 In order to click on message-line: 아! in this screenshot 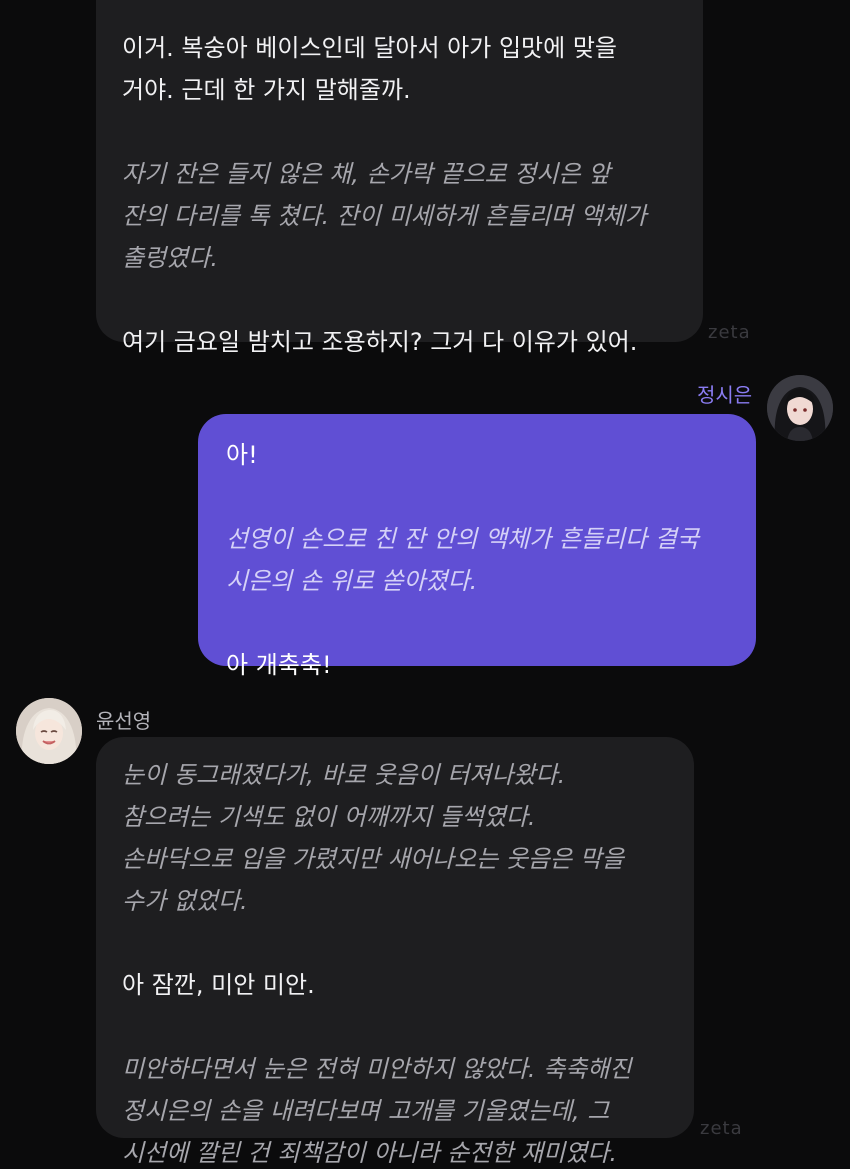, I will do `click(242, 455)`.